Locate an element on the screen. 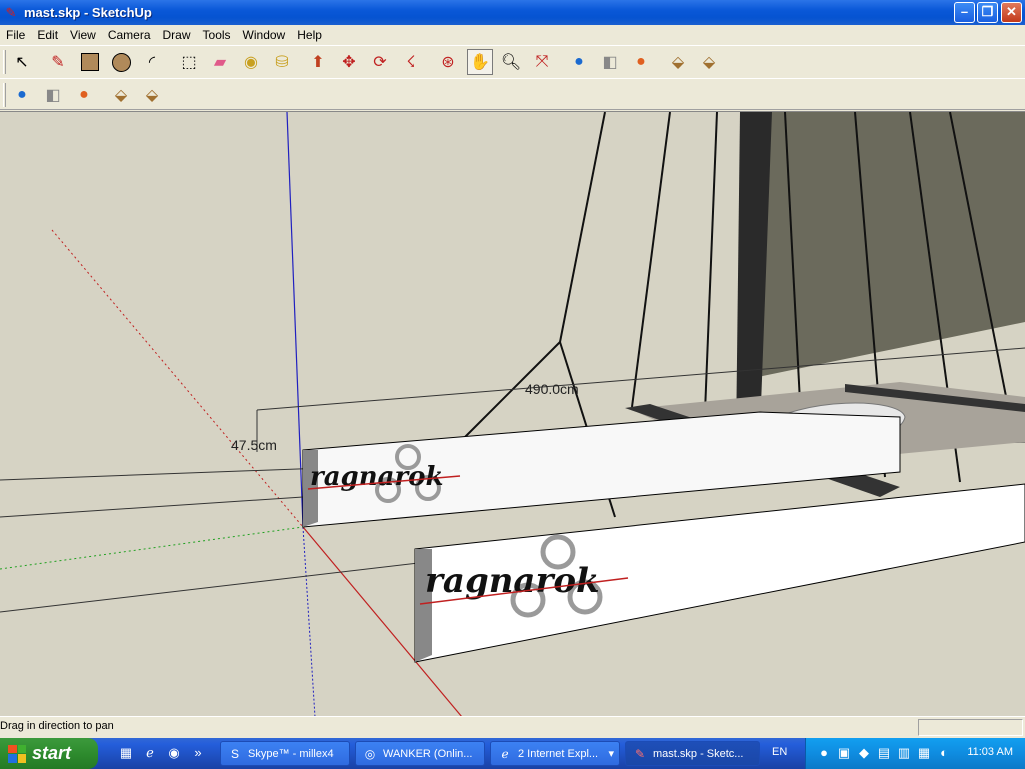  hull-name-front: ragnarok is located at coordinates (512, 581).